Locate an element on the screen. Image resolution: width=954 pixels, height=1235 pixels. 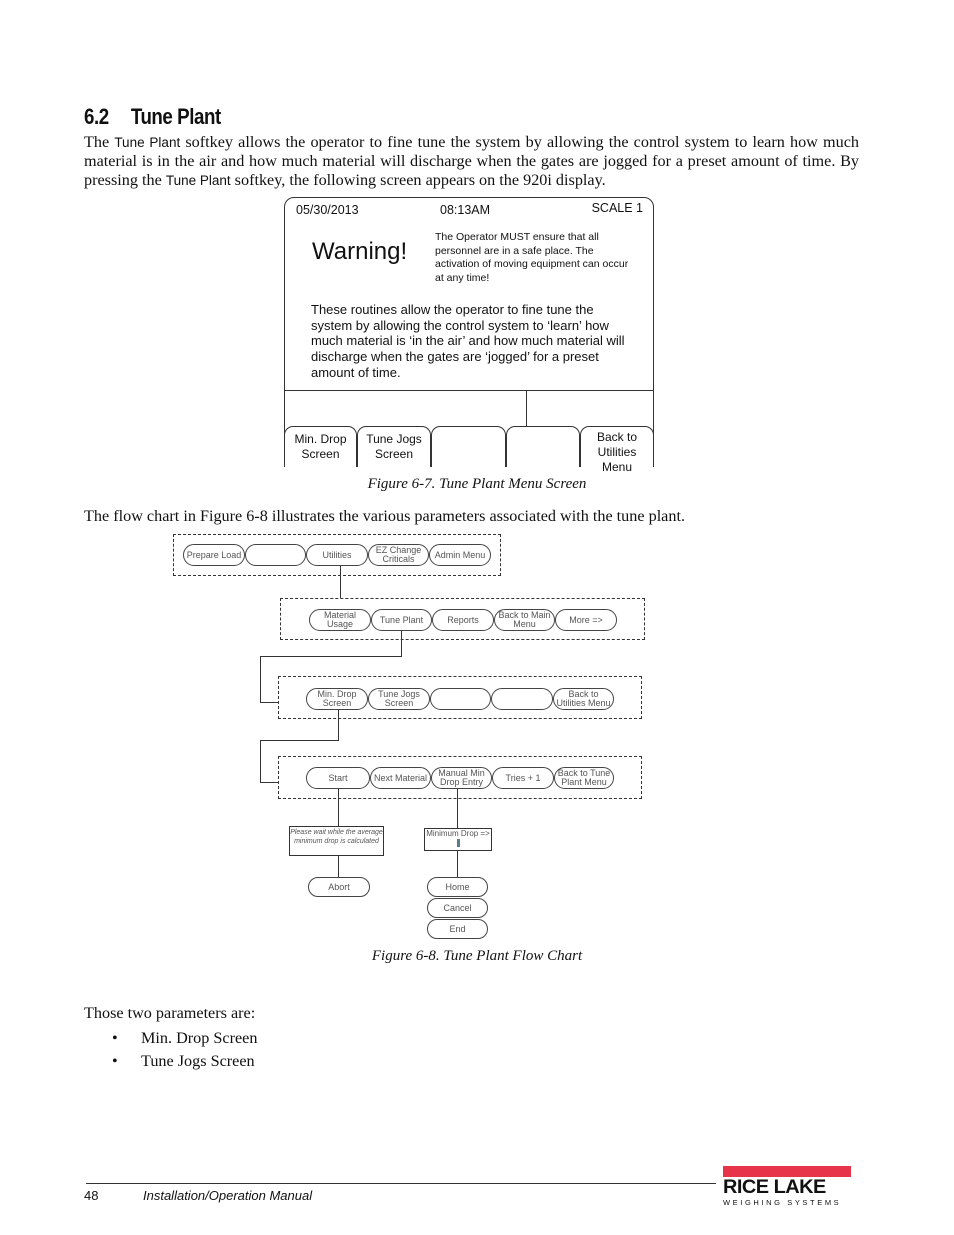
footer-doc-title: Installation/Operation Manual is located at coordinates (228, 1195).